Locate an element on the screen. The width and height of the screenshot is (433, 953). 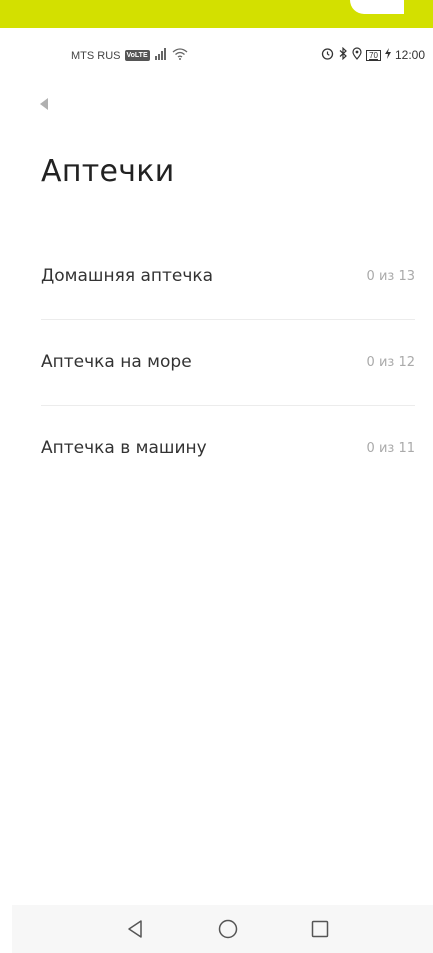
back-arrow-icon is located at coordinates (44, 104).